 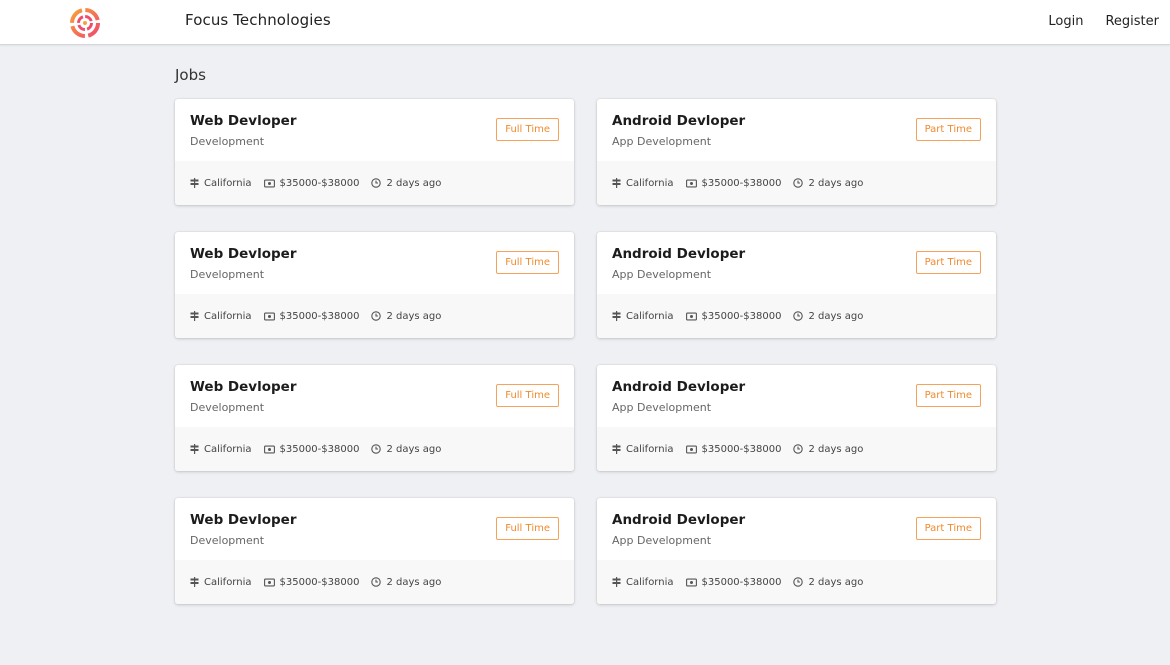 I want to click on register-link: Register, so click(x=1132, y=21).